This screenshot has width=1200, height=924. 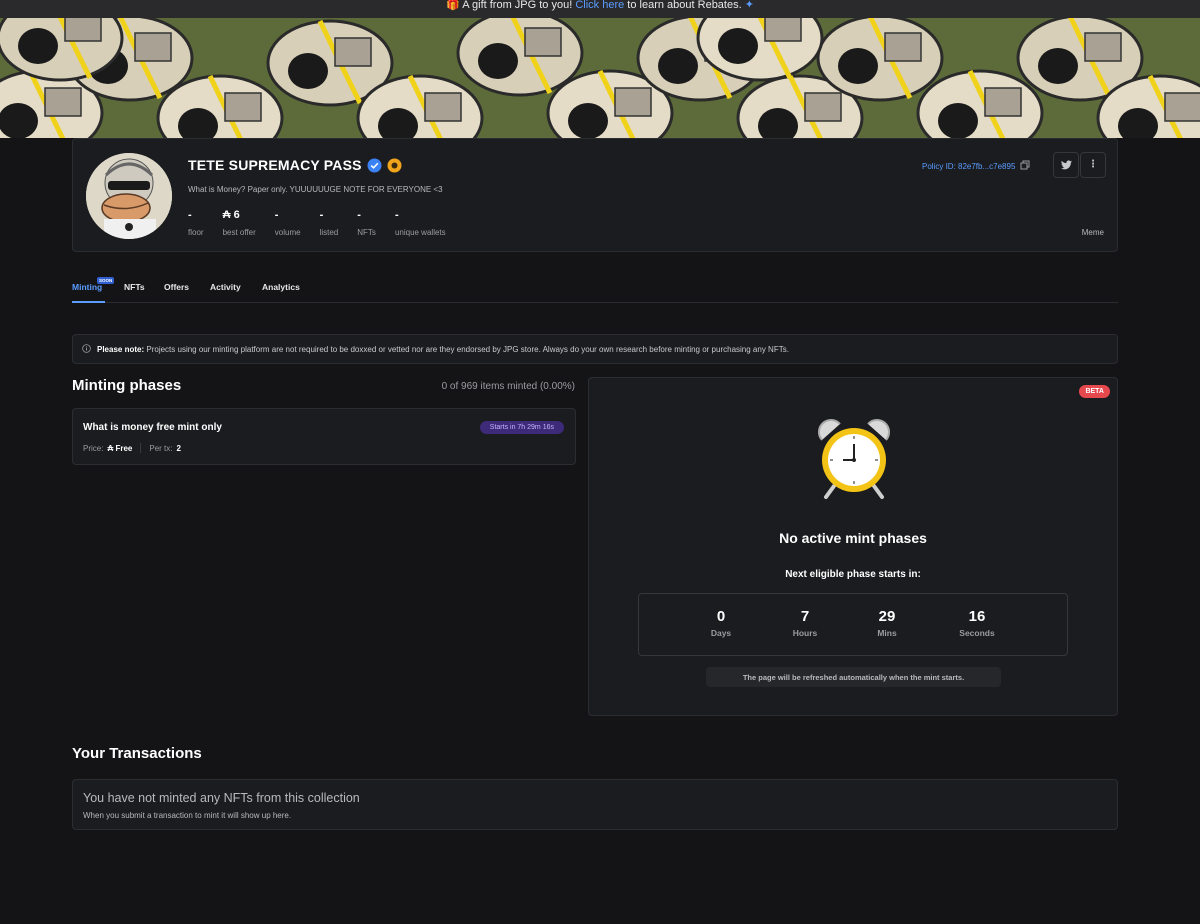 What do you see at coordinates (196, 232) in the screenshot?
I see `stat-label: floor` at bounding box center [196, 232].